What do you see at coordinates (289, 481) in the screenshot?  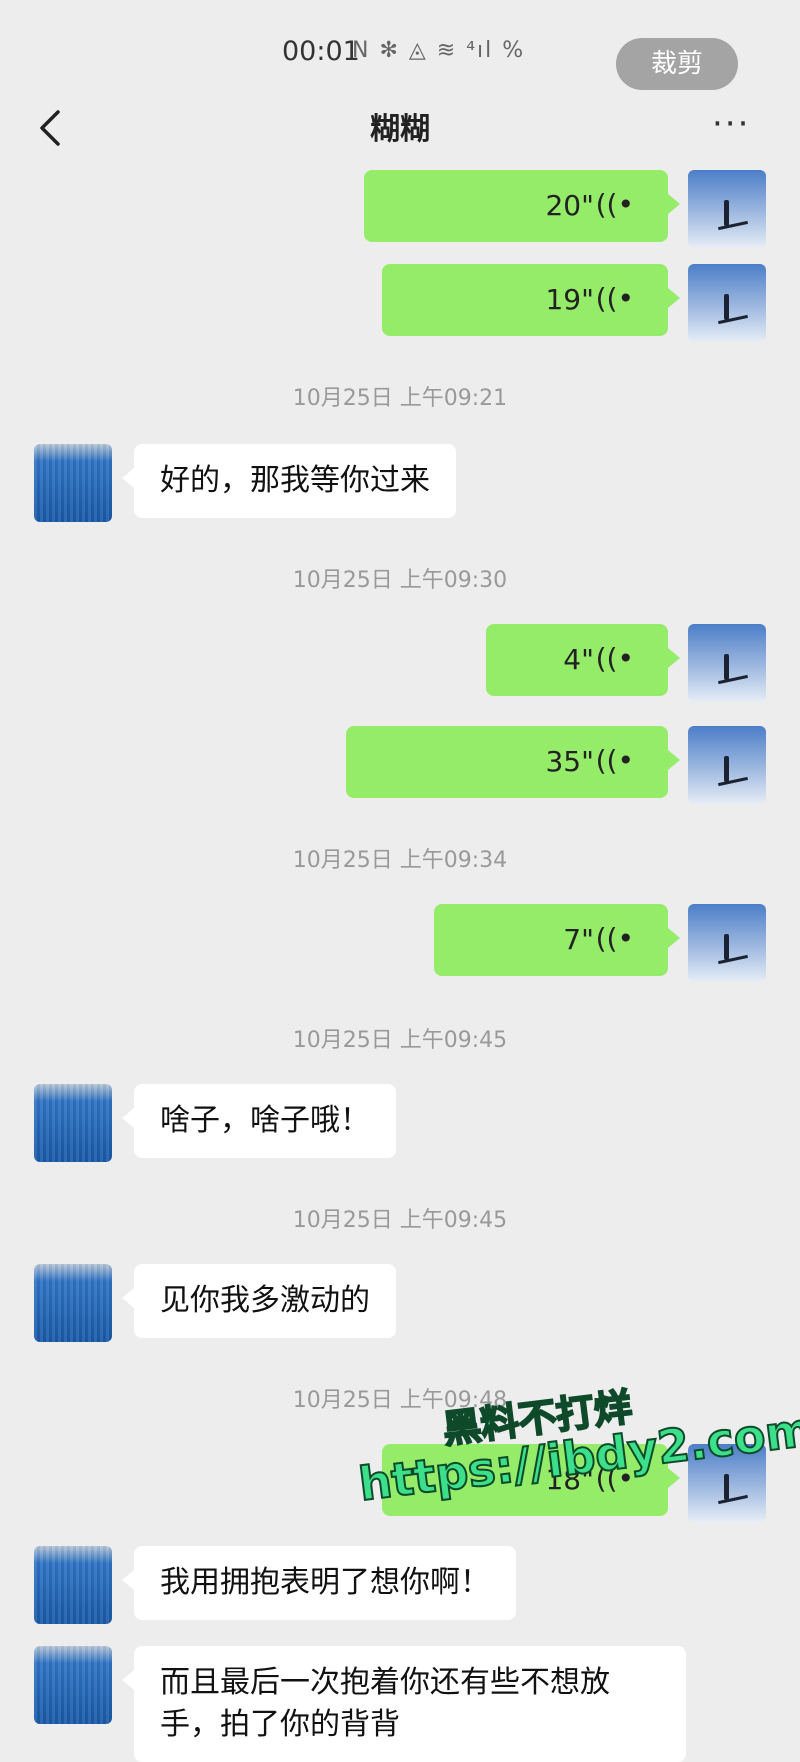 I see `text-message-bubble: 好的，那我等你过来` at bounding box center [289, 481].